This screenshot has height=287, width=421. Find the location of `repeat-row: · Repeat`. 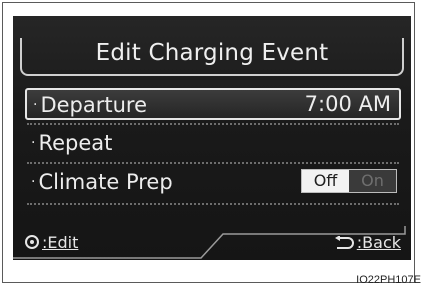

repeat-row: · Repeat is located at coordinates (213, 144).